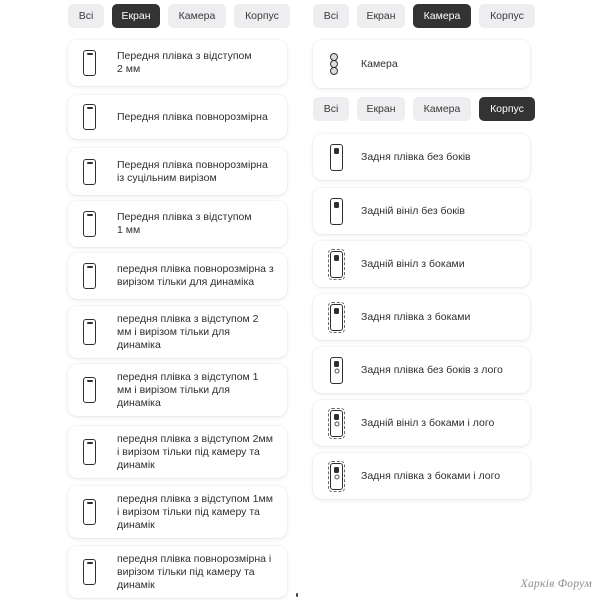  What do you see at coordinates (428, 423) in the screenshot?
I see `body-film-label: Задній вініл з боками і лого` at bounding box center [428, 423].